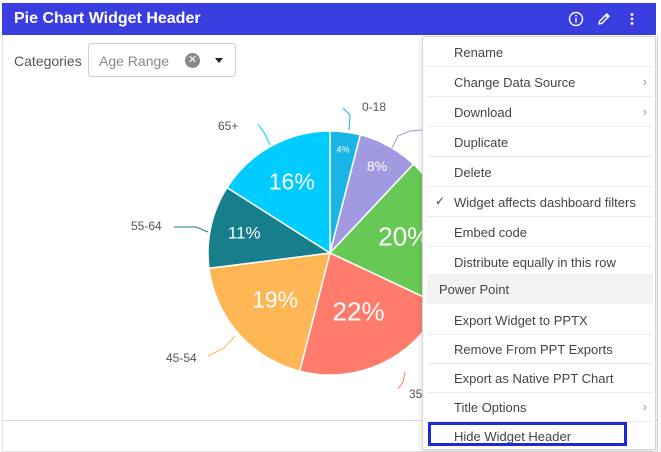  I want to click on menu-item-duplicate: Duplicate, so click(540, 142).